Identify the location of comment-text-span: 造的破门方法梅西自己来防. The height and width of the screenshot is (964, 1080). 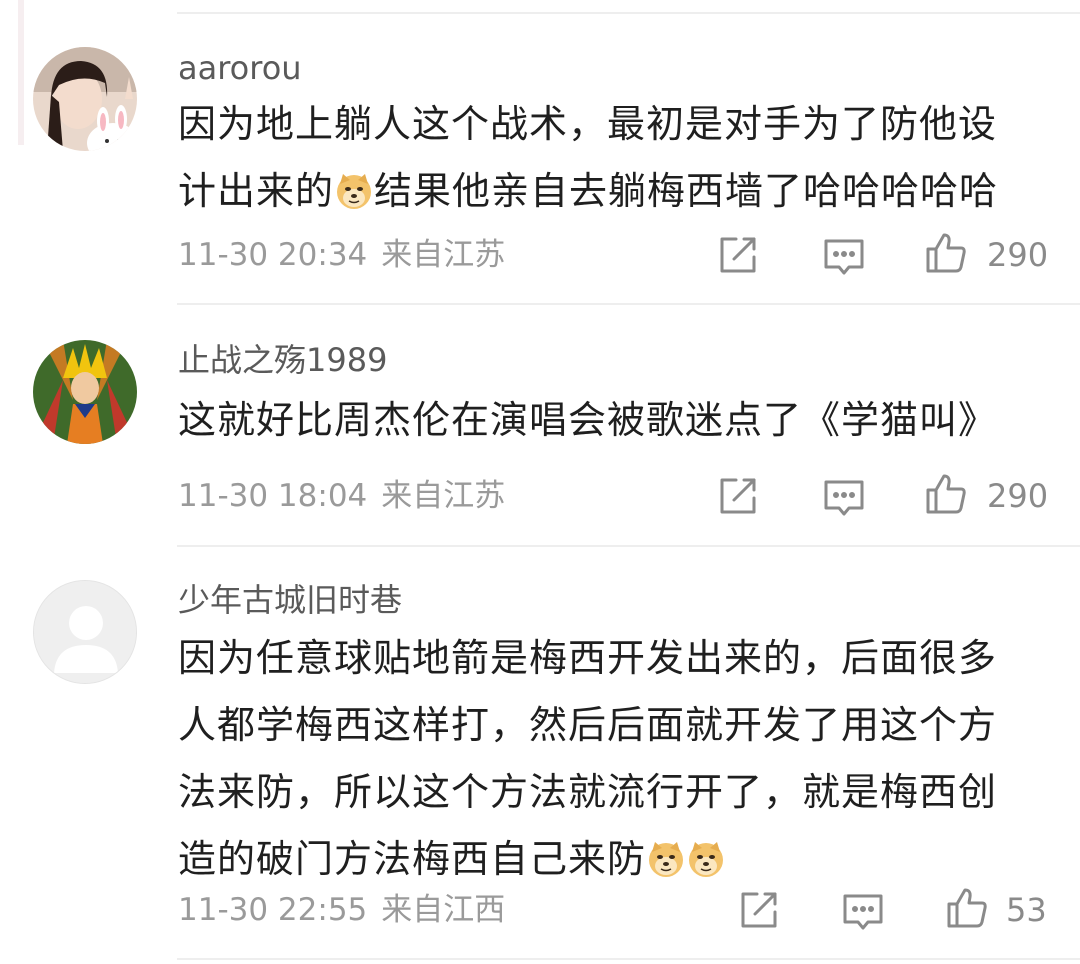
(412, 859).